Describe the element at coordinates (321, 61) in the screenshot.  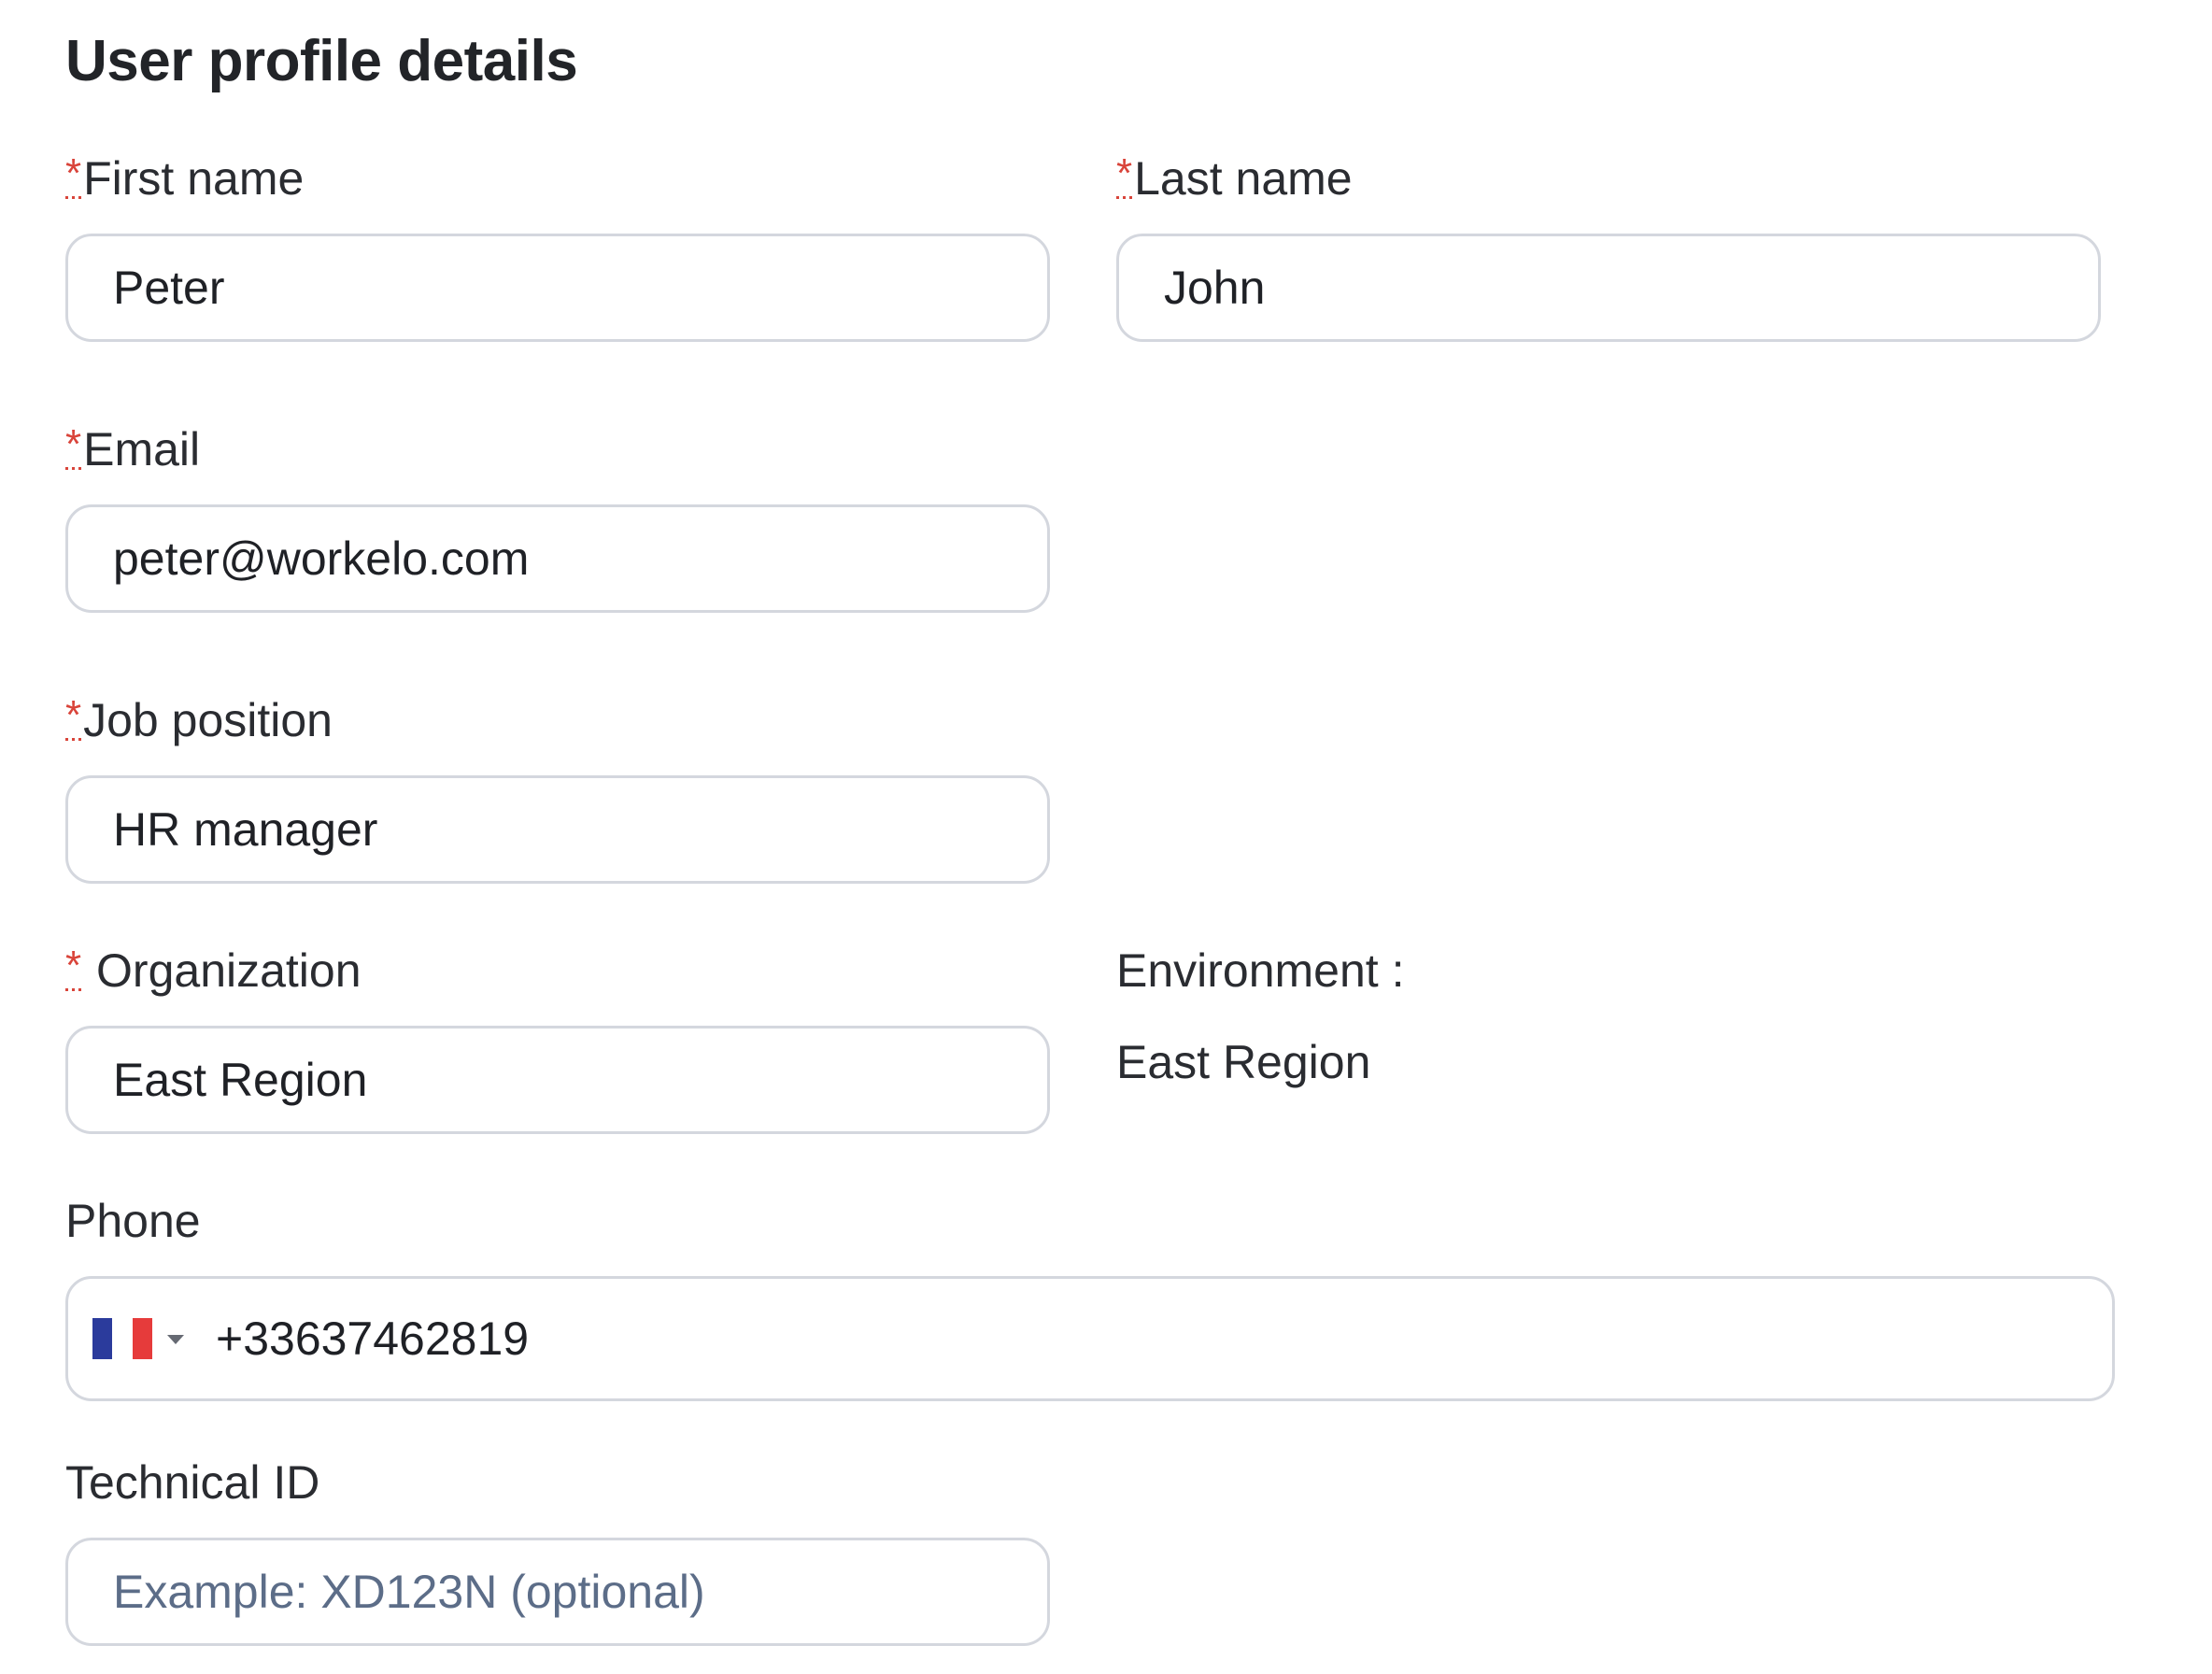
I see `page-title: User profile details` at that location.